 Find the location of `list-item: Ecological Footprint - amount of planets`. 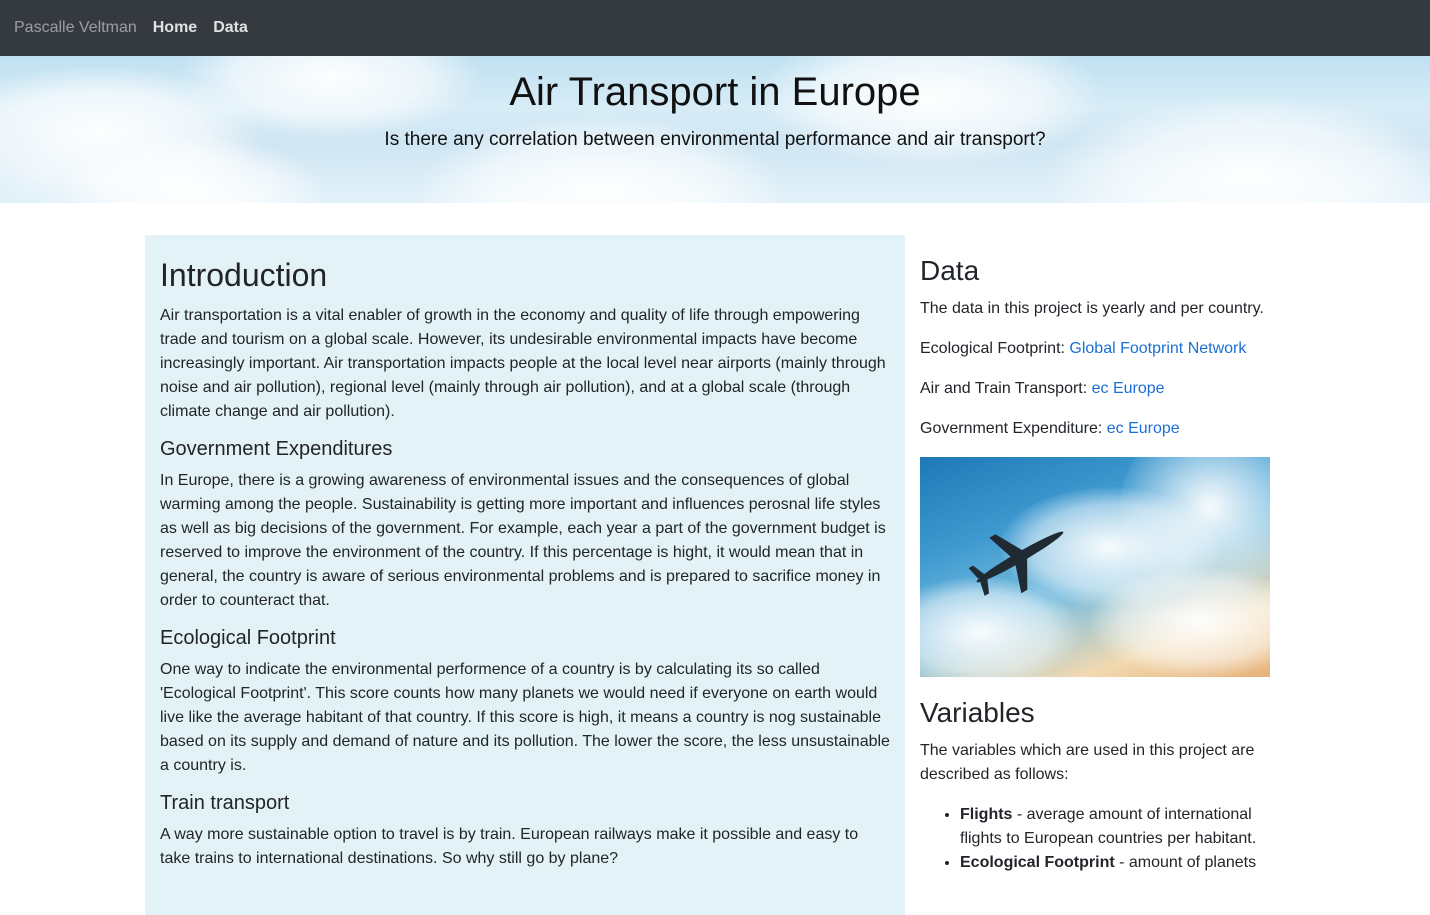

list-item: Ecological Footprint - amount of planets is located at coordinates (1115, 863).